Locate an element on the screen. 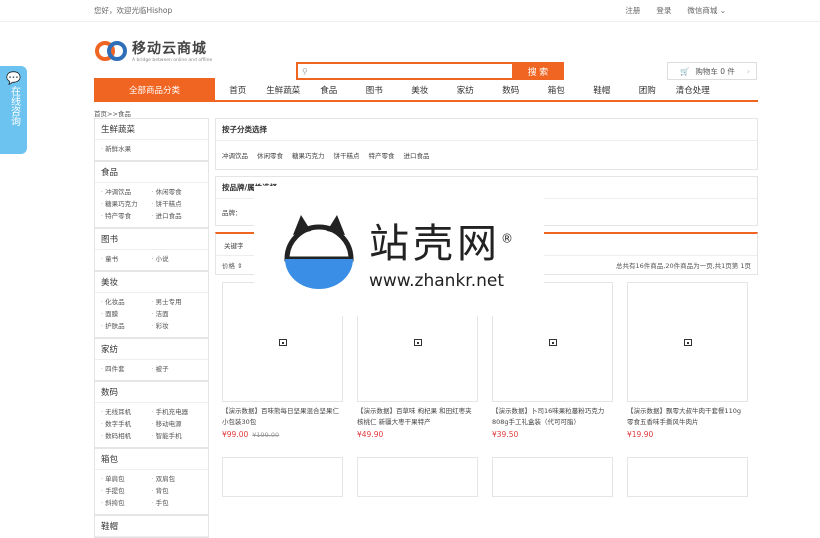 This screenshot has height=538, width=820. subcategory-link: 饼干糕点 is located at coordinates (177, 204).